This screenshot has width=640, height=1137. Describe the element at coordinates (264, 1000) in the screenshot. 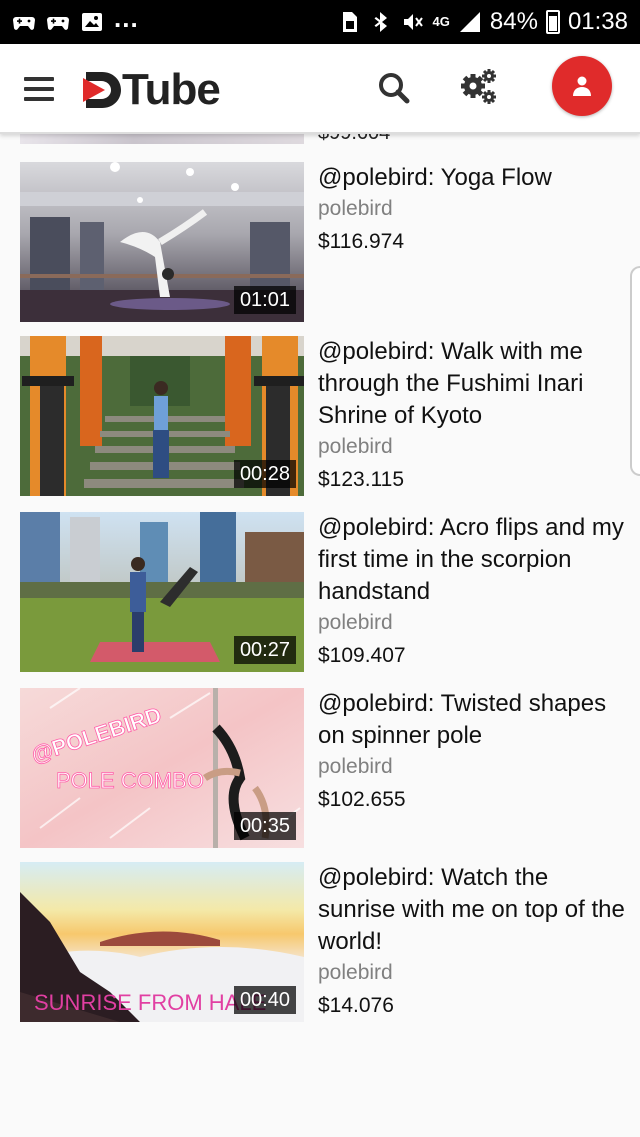

I see `video-duration: 00:40` at that location.